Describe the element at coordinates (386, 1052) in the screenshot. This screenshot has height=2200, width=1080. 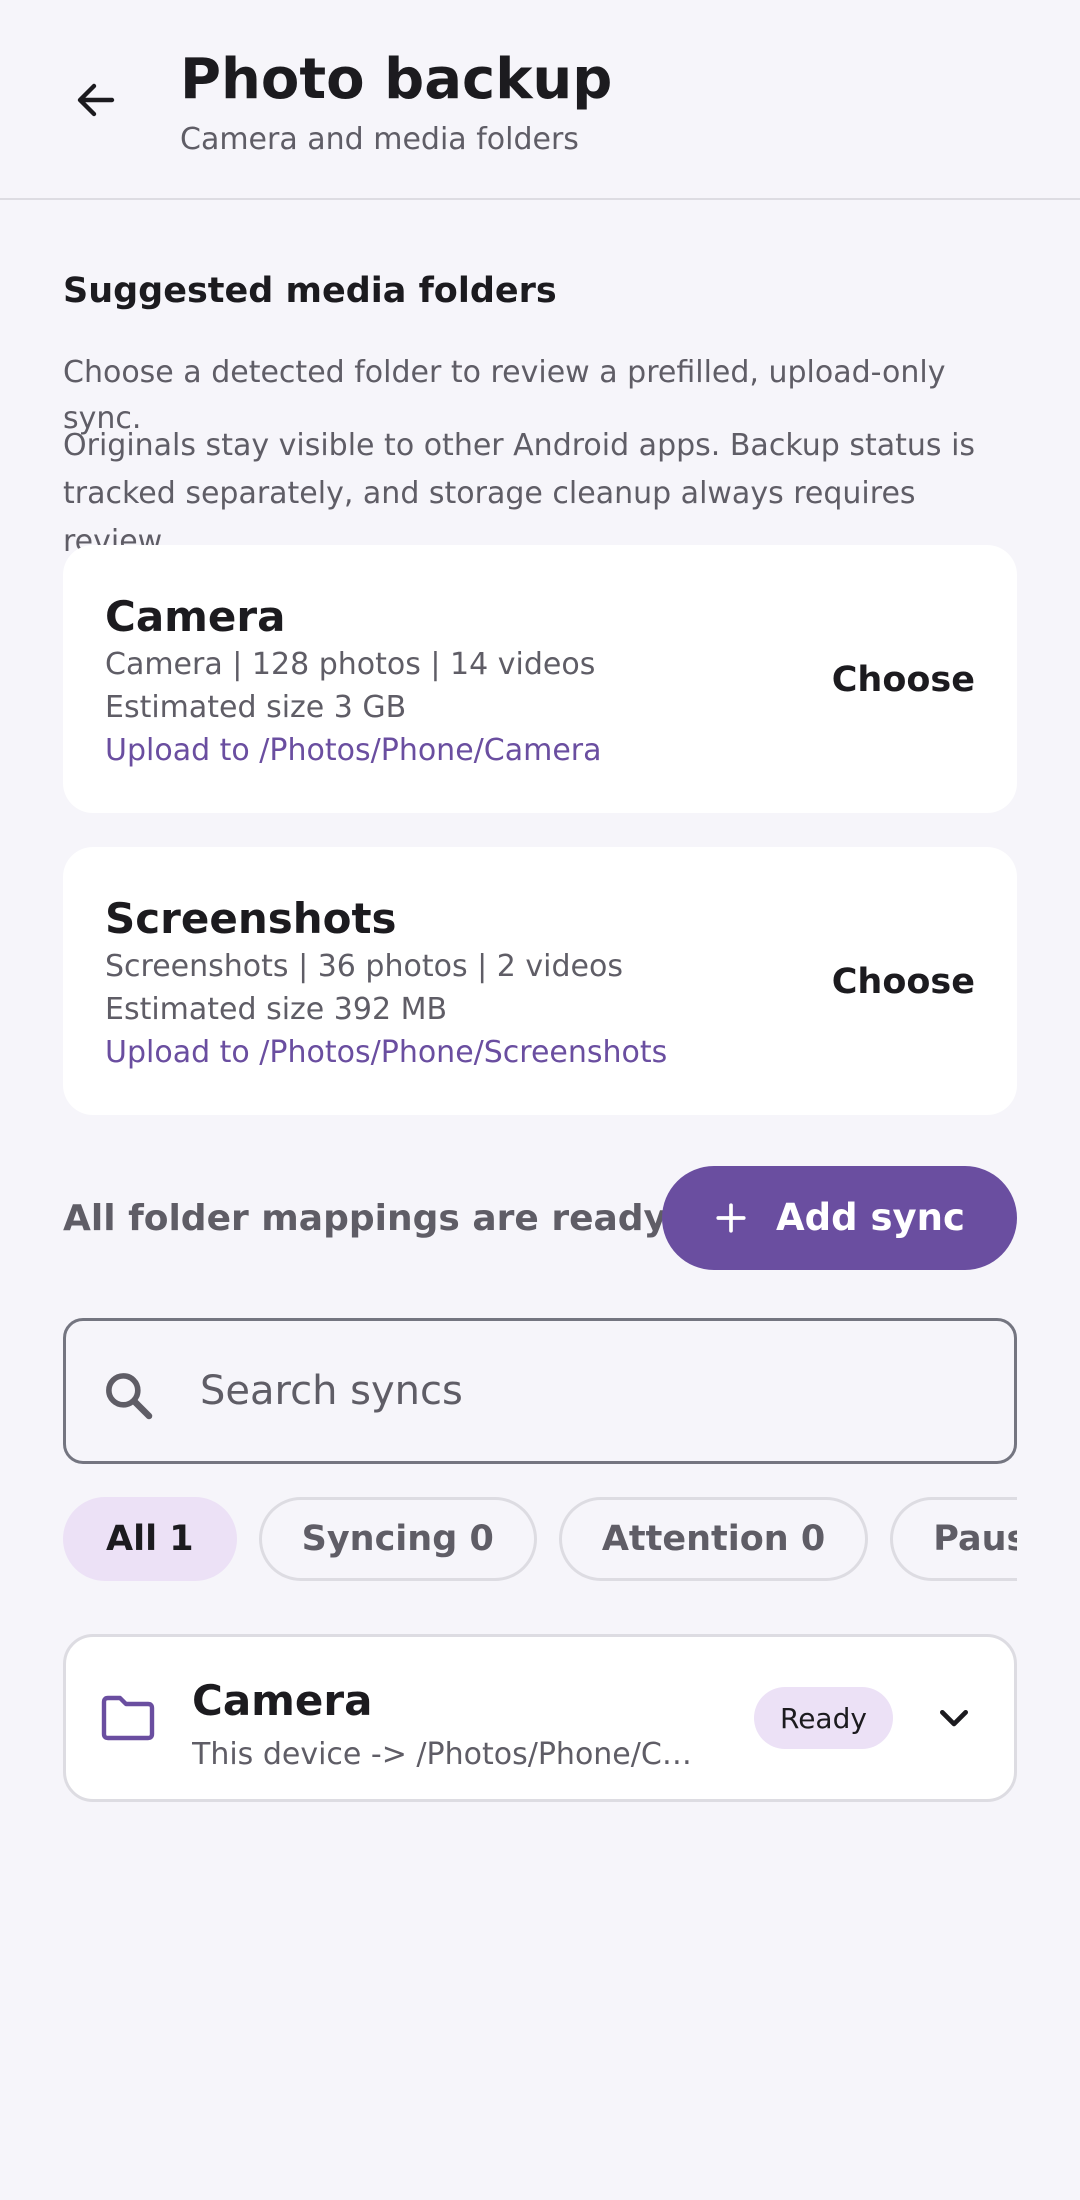
I see `suggestion-destination: Upload to /Photos/Phone/Screenshots` at that location.